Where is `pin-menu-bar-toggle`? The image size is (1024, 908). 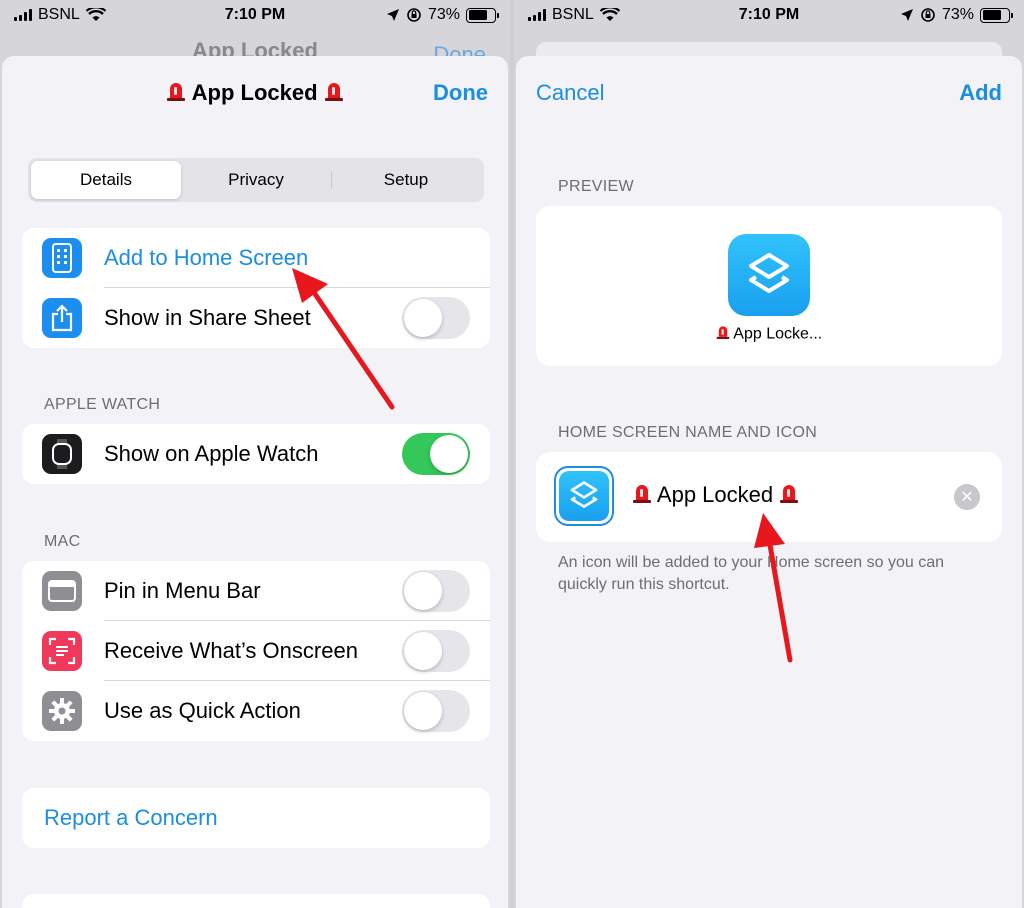
pin-menu-bar-toggle is located at coordinates (436, 591).